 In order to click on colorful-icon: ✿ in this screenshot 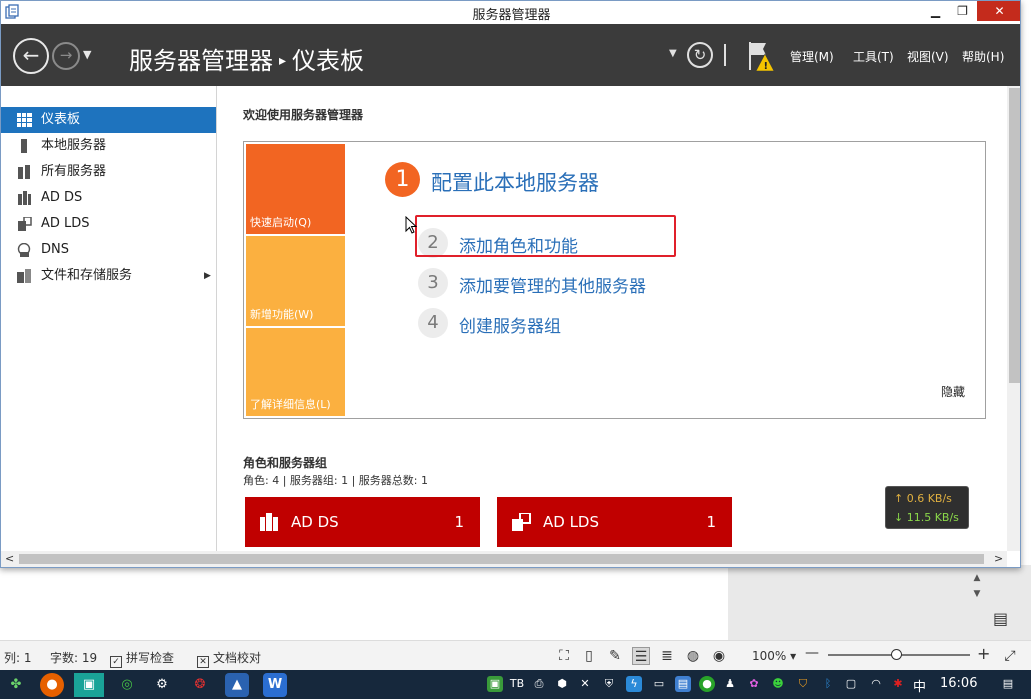, I will do `click(754, 684)`.